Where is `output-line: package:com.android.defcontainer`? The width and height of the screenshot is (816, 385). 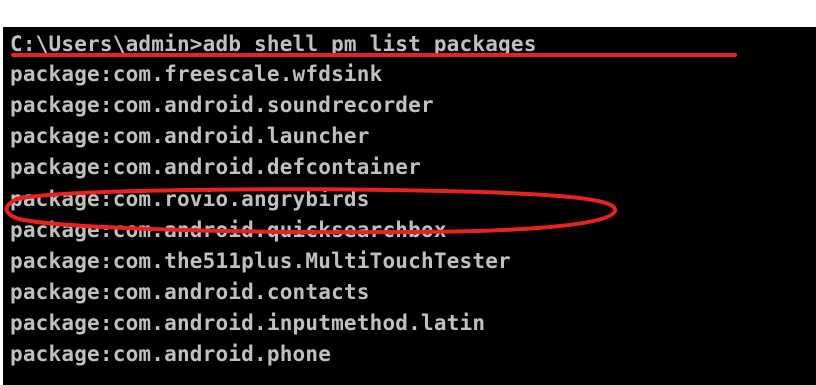 output-line: package:com.android.defcontainer is located at coordinates (215, 167).